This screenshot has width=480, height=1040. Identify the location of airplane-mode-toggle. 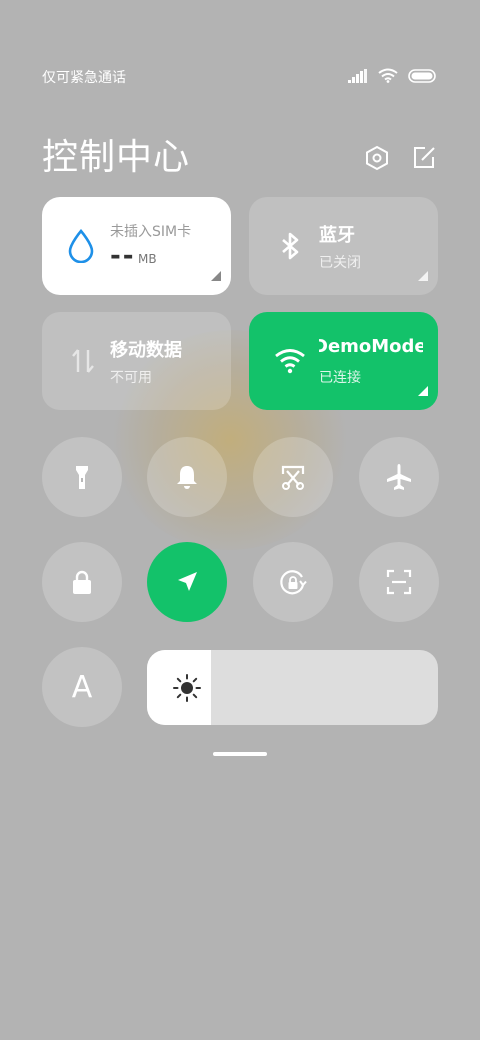
(399, 477).